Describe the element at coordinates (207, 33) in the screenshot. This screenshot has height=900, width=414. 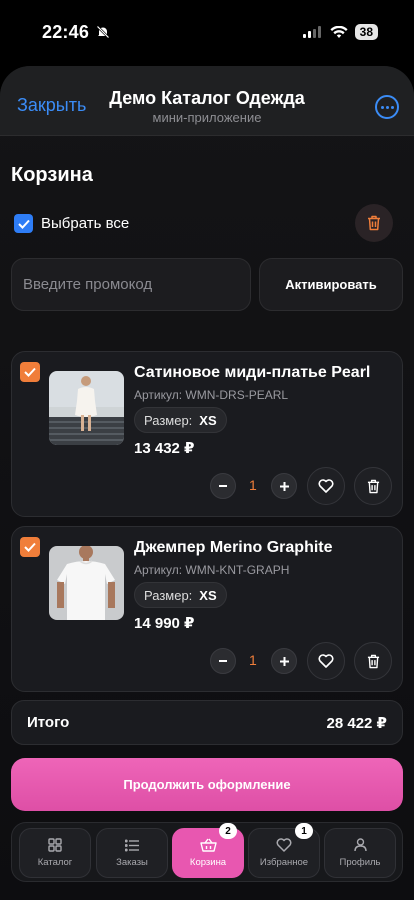
I see `status-bar: 22:46 38` at that location.